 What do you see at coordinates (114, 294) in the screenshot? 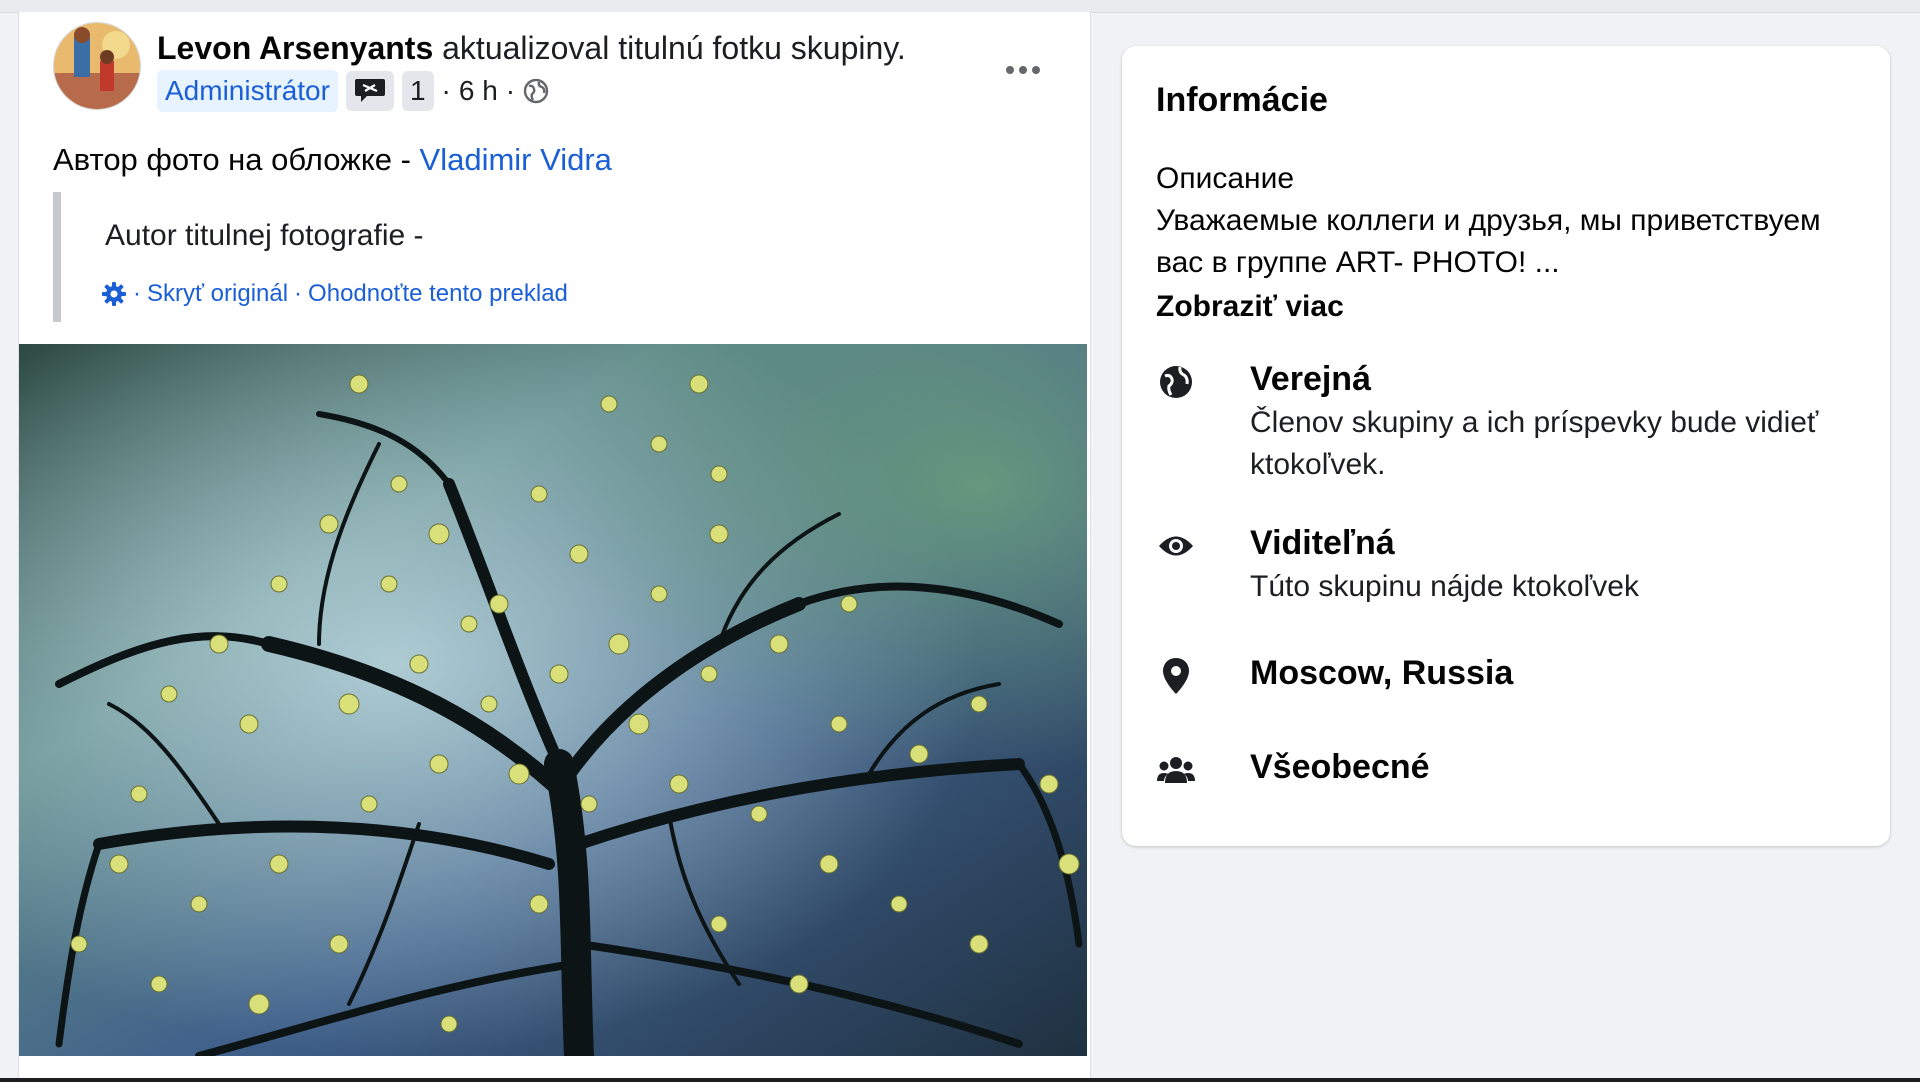
I see `gear-icon` at bounding box center [114, 294].